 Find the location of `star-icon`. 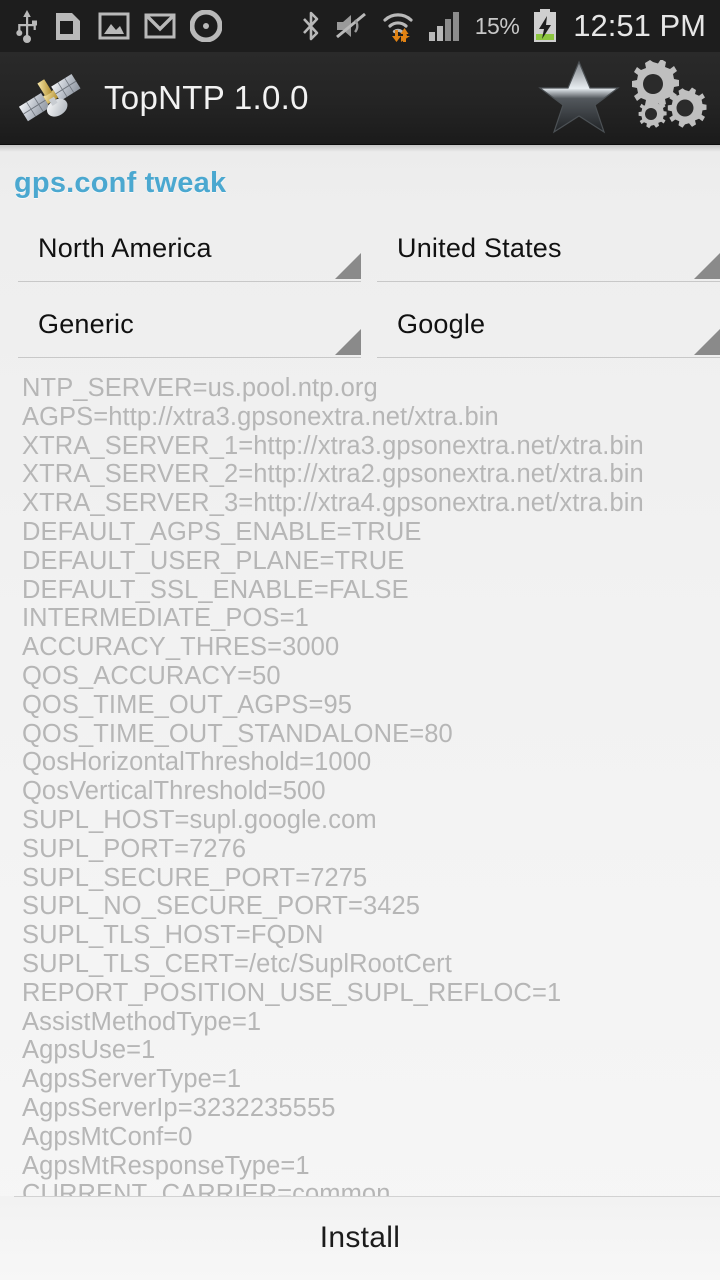

star-icon is located at coordinates (579, 97).